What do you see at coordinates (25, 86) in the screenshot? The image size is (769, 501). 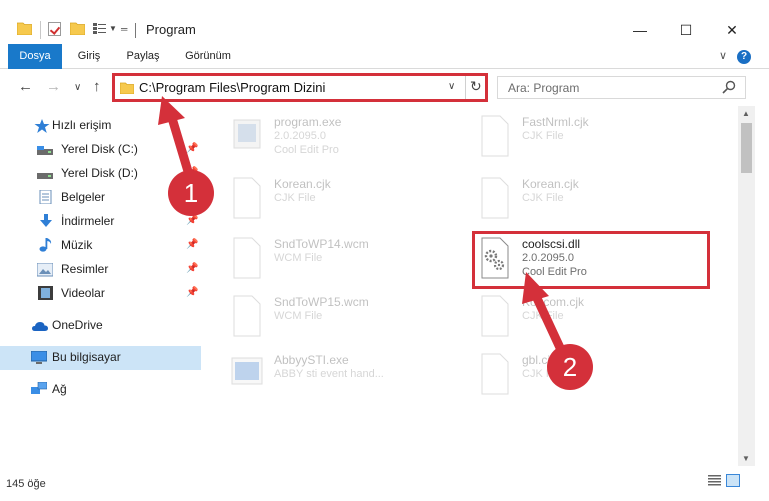 I see `back-button: ←` at bounding box center [25, 86].